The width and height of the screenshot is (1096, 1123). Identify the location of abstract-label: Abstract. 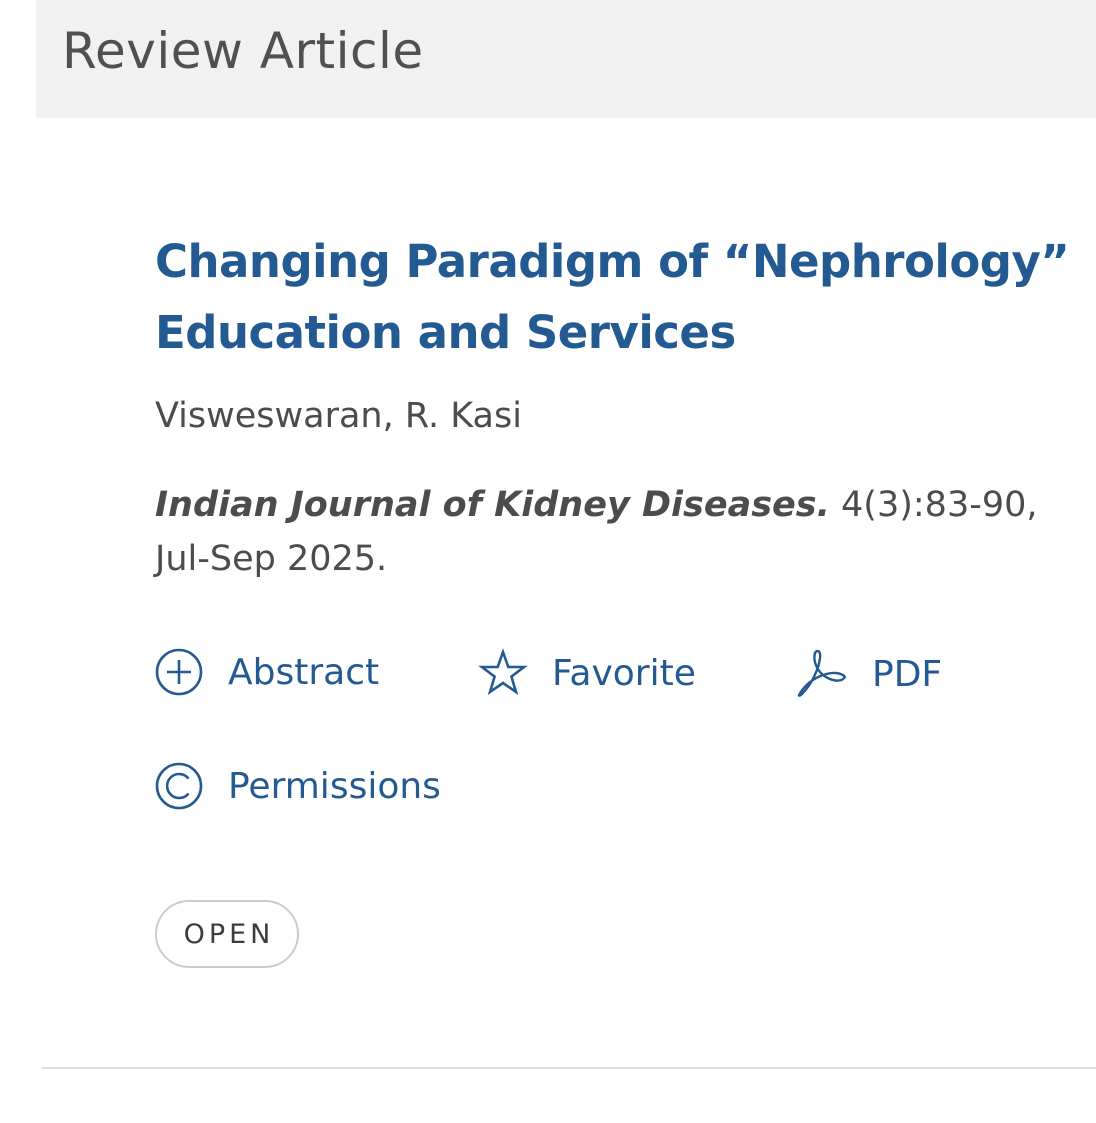
(304, 672).